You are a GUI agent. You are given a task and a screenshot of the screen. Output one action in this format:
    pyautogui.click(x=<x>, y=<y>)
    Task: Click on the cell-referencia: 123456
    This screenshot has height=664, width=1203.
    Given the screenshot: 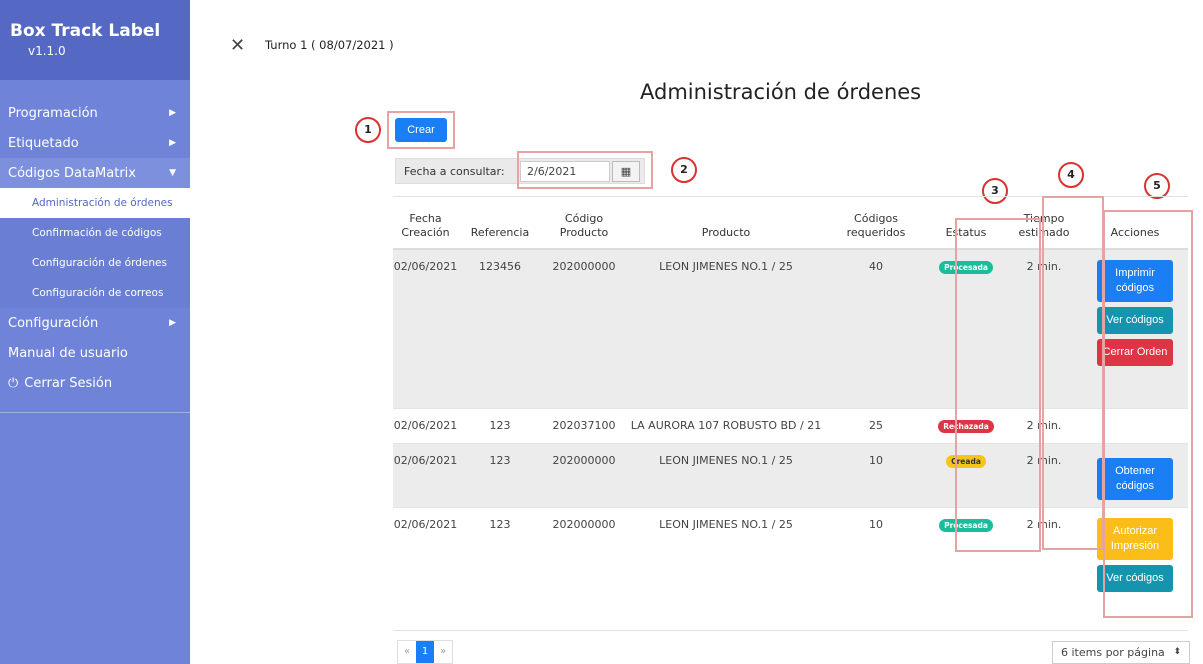 What is the action you would take?
    pyautogui.click(x=500, y=266)
    